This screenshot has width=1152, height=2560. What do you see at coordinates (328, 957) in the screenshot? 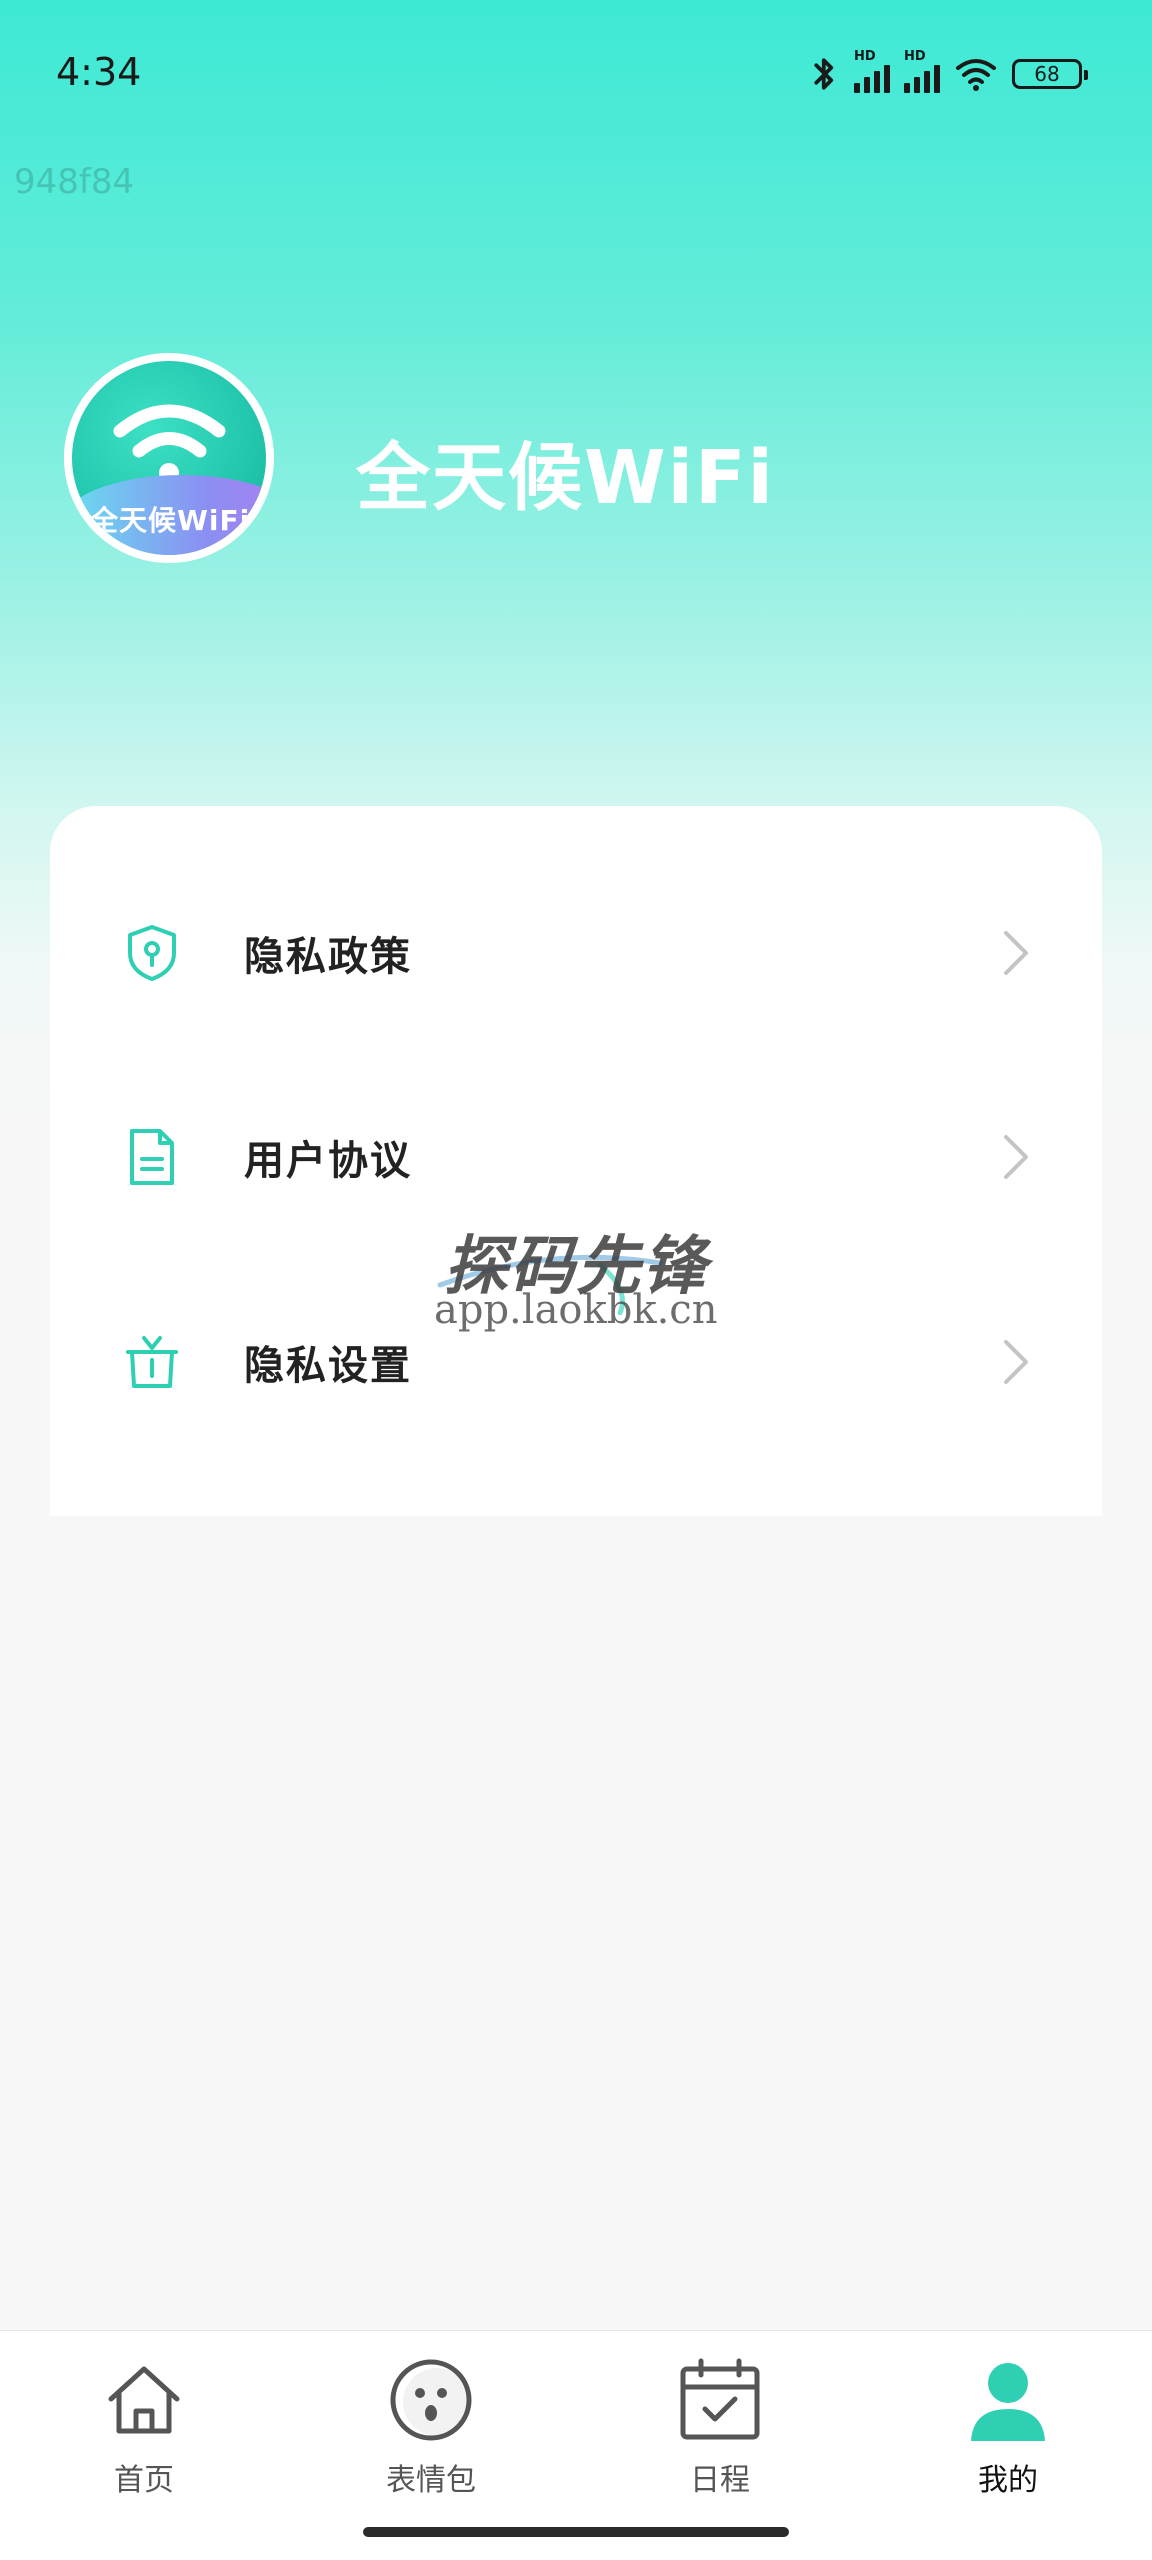
I see `menu-item-label: 隐私政策` at bounding box center [328, 957].